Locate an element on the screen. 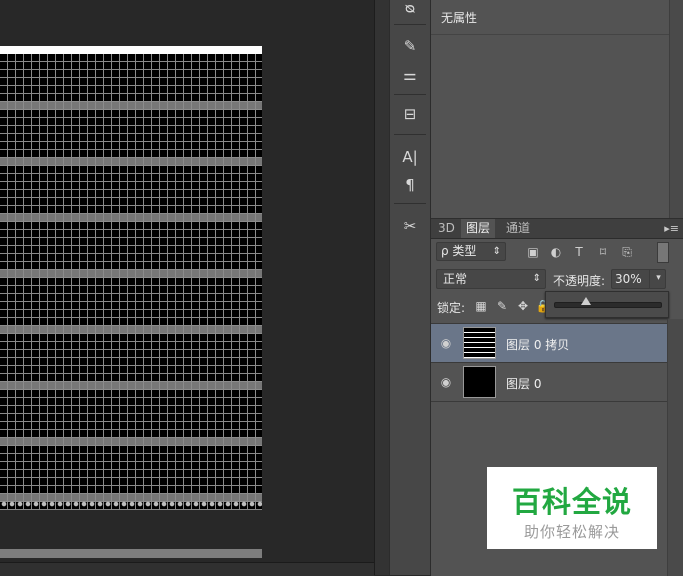  layer-row: ◉ 图层 0 is located at coordinates (549, 382).